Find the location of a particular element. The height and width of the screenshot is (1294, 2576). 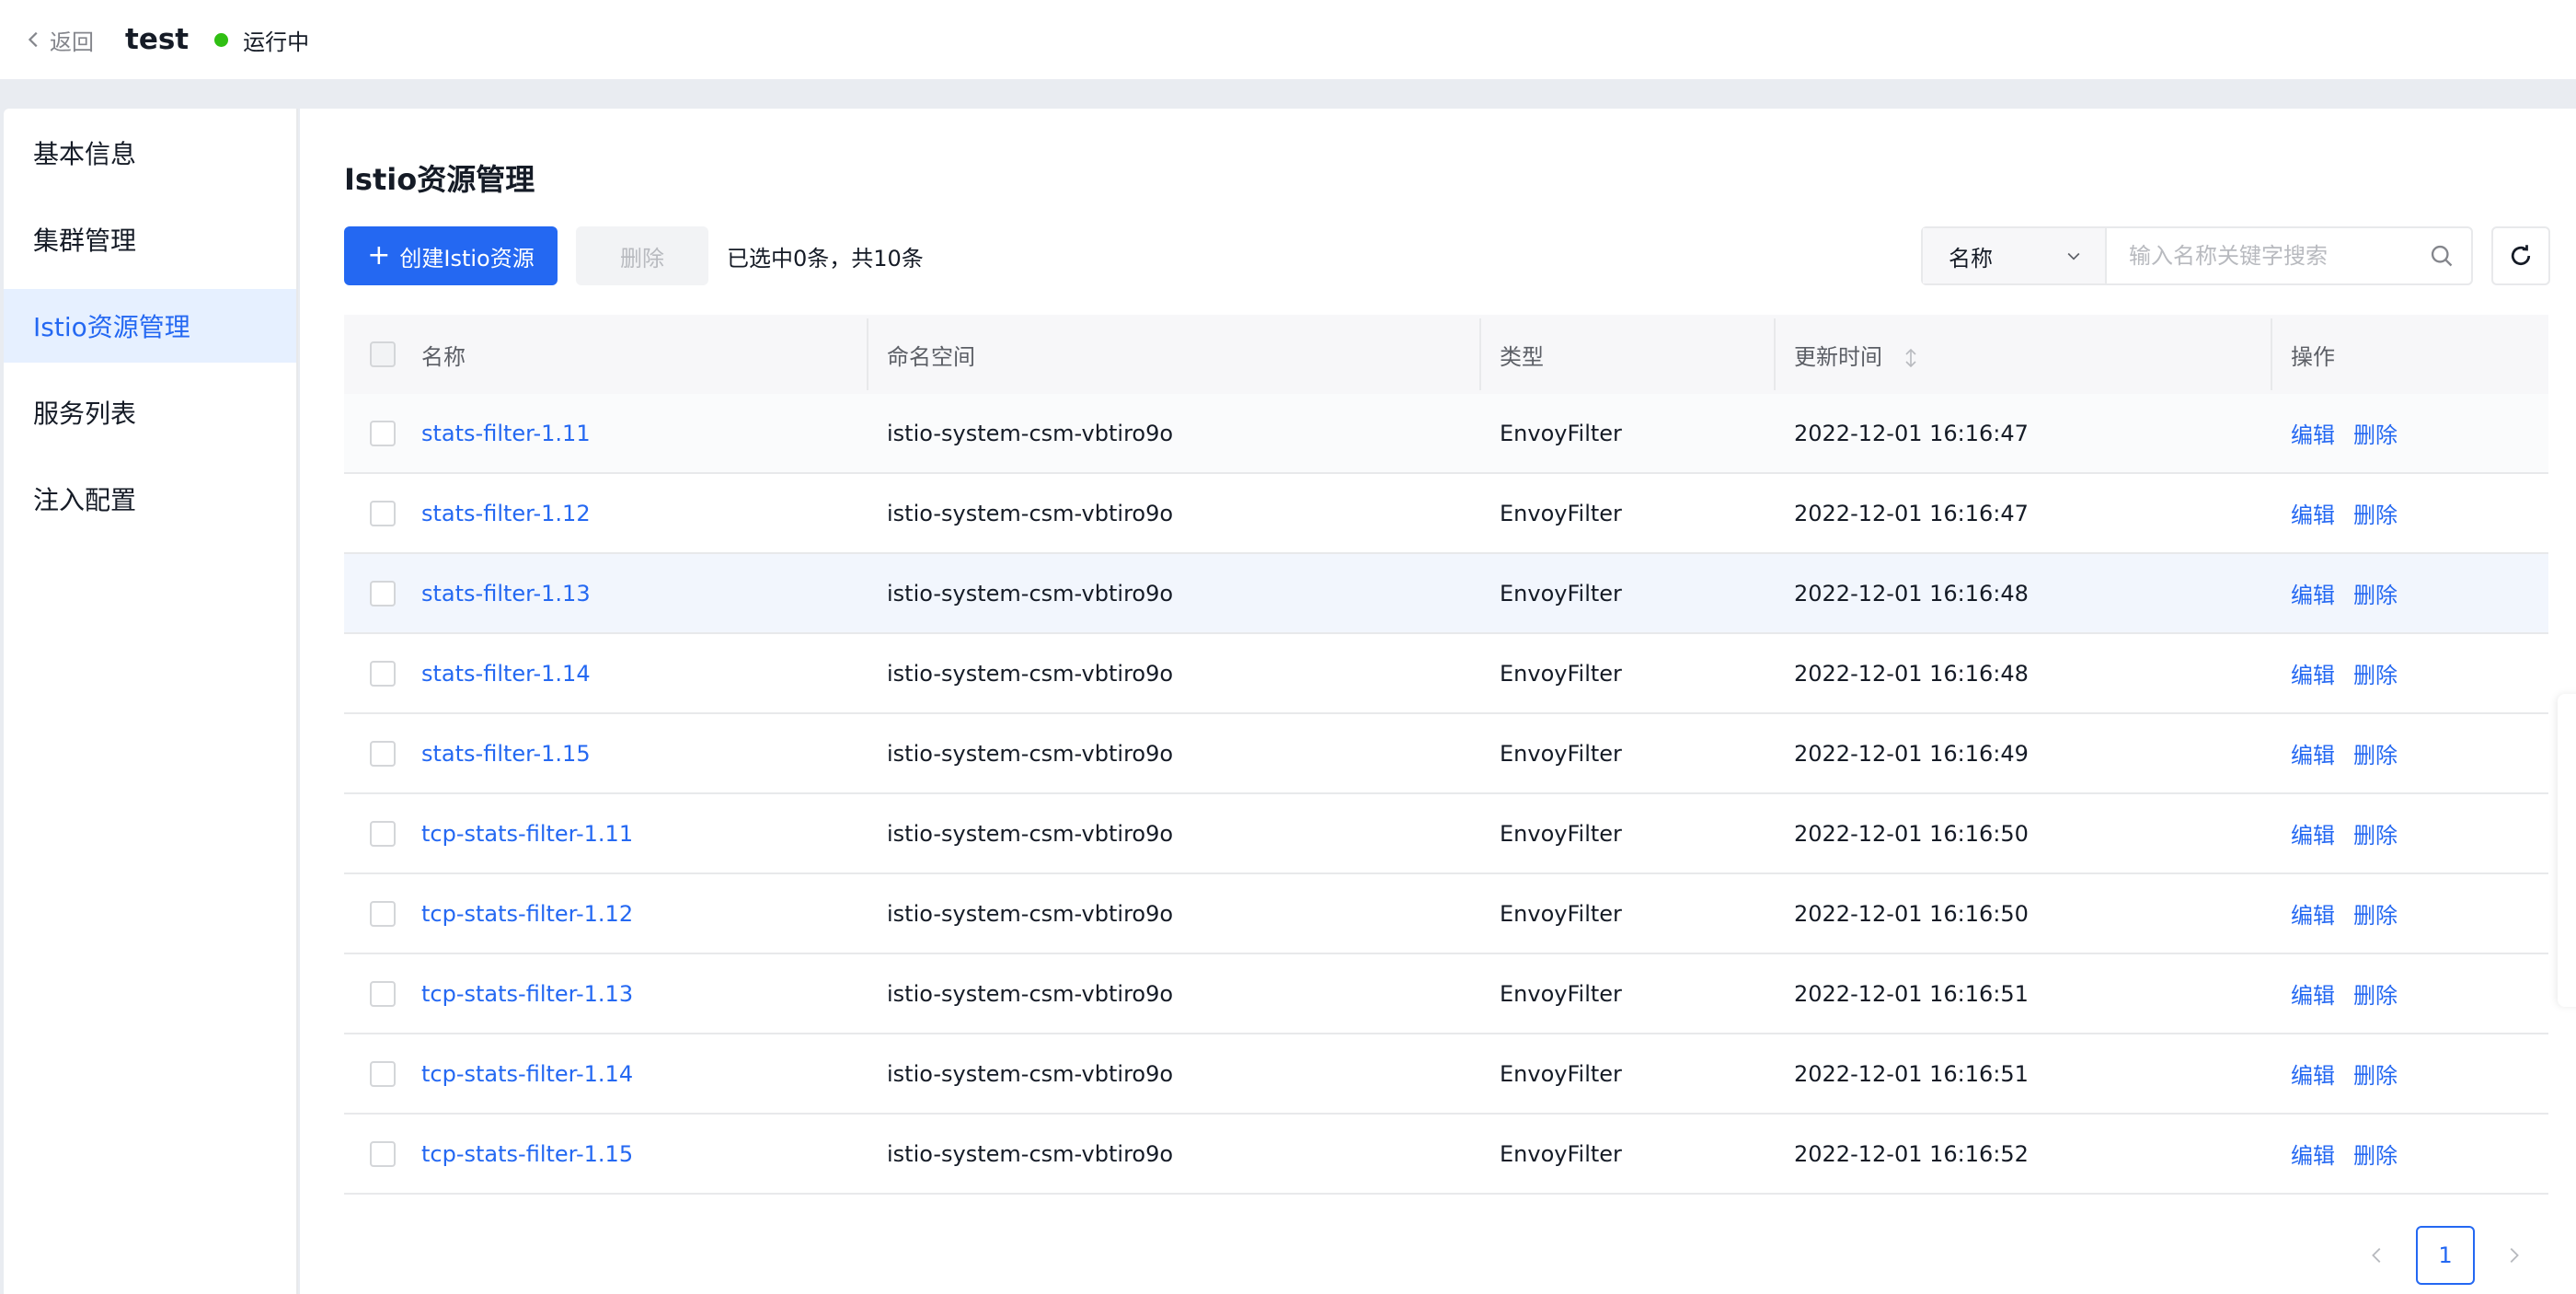

update-time-cell: 2022-12-01 16:16:47 is located at coordinates (1911, 513).